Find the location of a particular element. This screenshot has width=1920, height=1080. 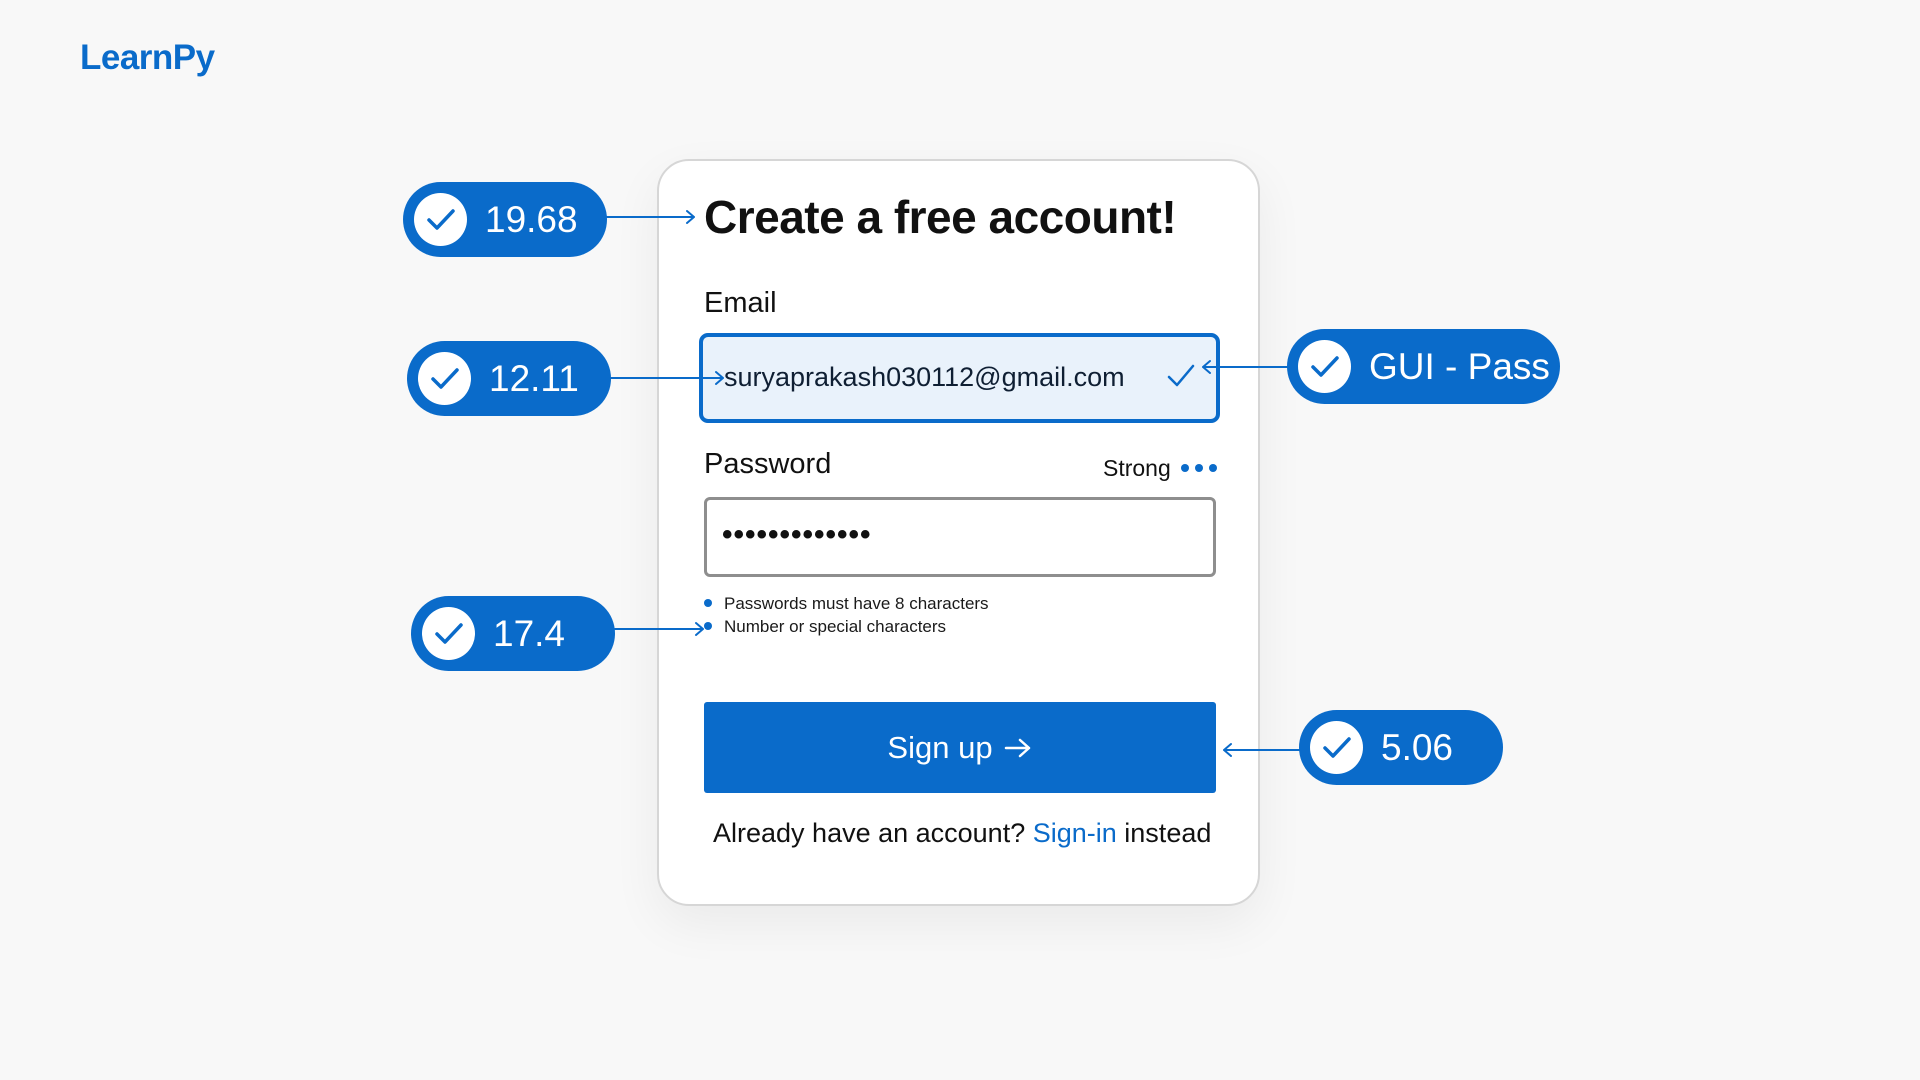

signup-button-label: Sign up is located at coordinates (940, 747).